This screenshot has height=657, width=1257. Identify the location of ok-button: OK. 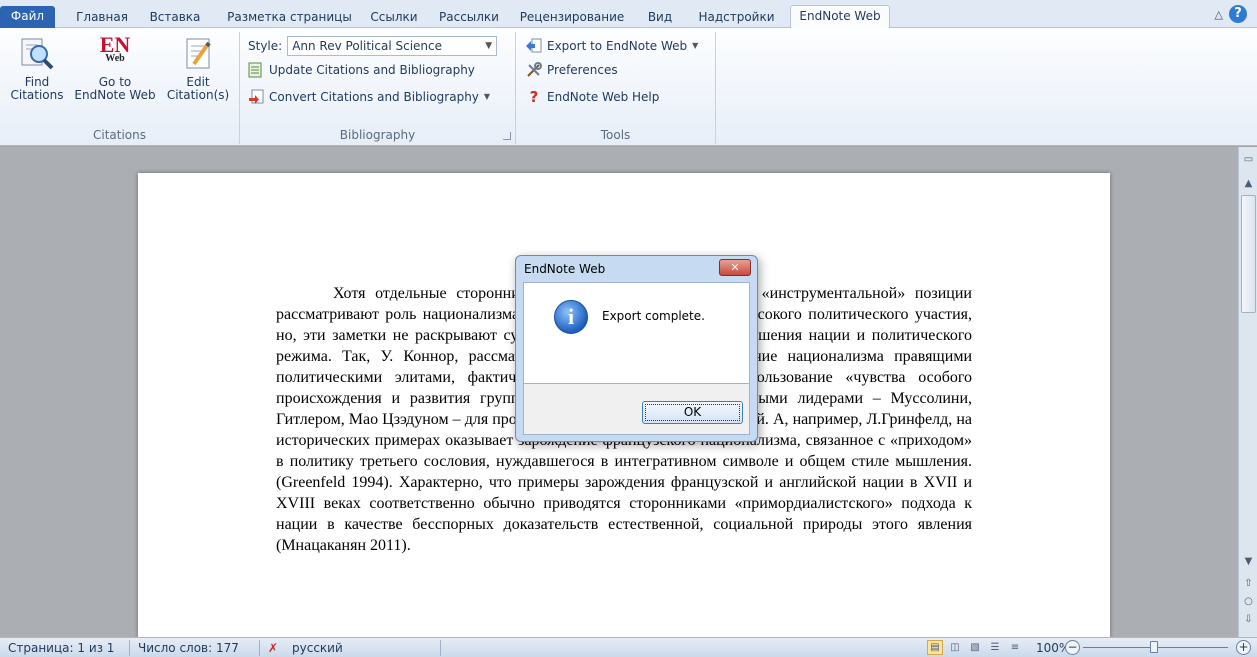
(692, 412).